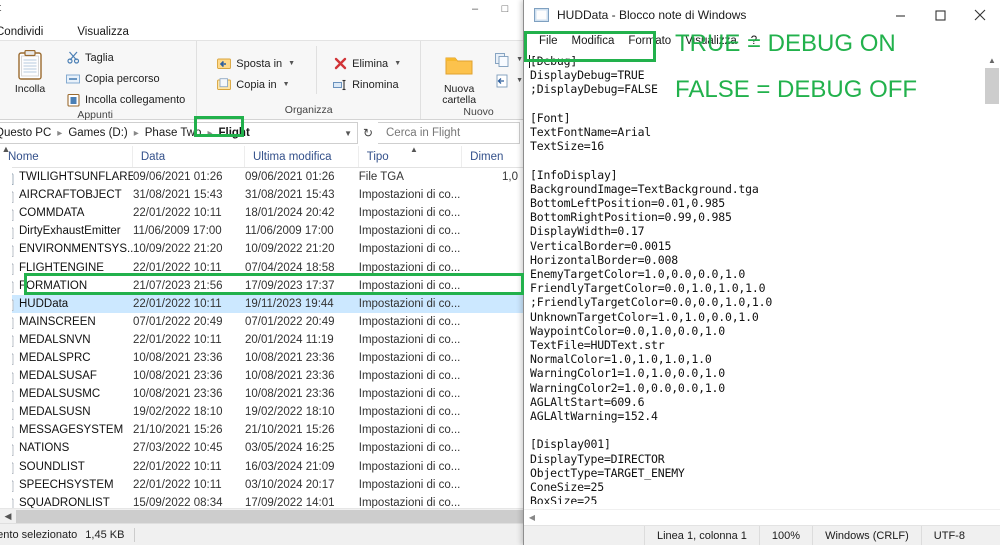  What do you see at coordinates (368, 133) in the screenshot?
I see `refresh-icon: ↻` at bounding box center [368, 133].